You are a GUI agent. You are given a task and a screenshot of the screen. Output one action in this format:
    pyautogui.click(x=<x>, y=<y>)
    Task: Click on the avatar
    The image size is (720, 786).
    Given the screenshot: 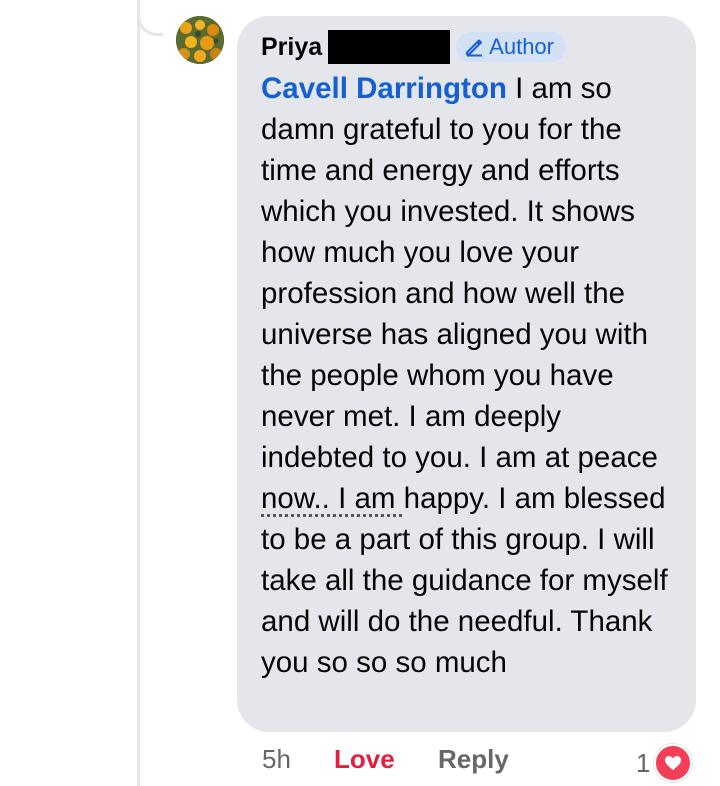 What is the action you would take?
    pyautogui.click(x=200, y=40)
    